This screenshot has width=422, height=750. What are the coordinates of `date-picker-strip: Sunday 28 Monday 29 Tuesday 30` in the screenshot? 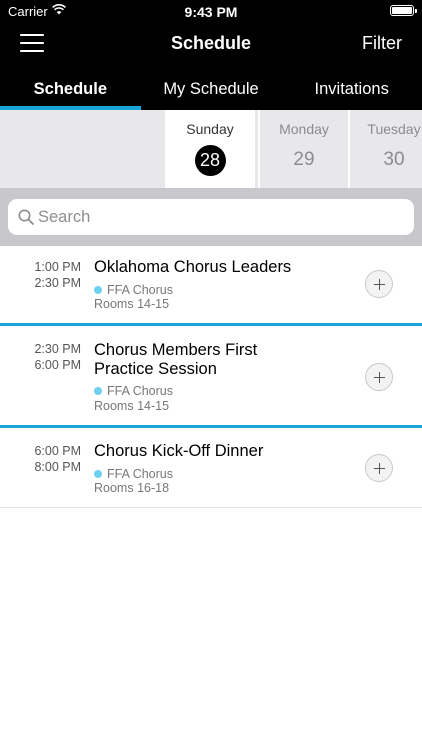 It's located at (211, 149).